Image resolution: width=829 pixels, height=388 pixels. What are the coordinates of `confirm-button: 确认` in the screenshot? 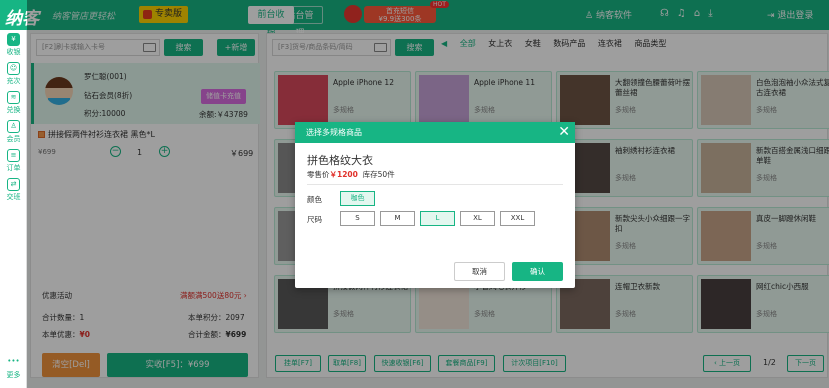 It's located at (537, 271).